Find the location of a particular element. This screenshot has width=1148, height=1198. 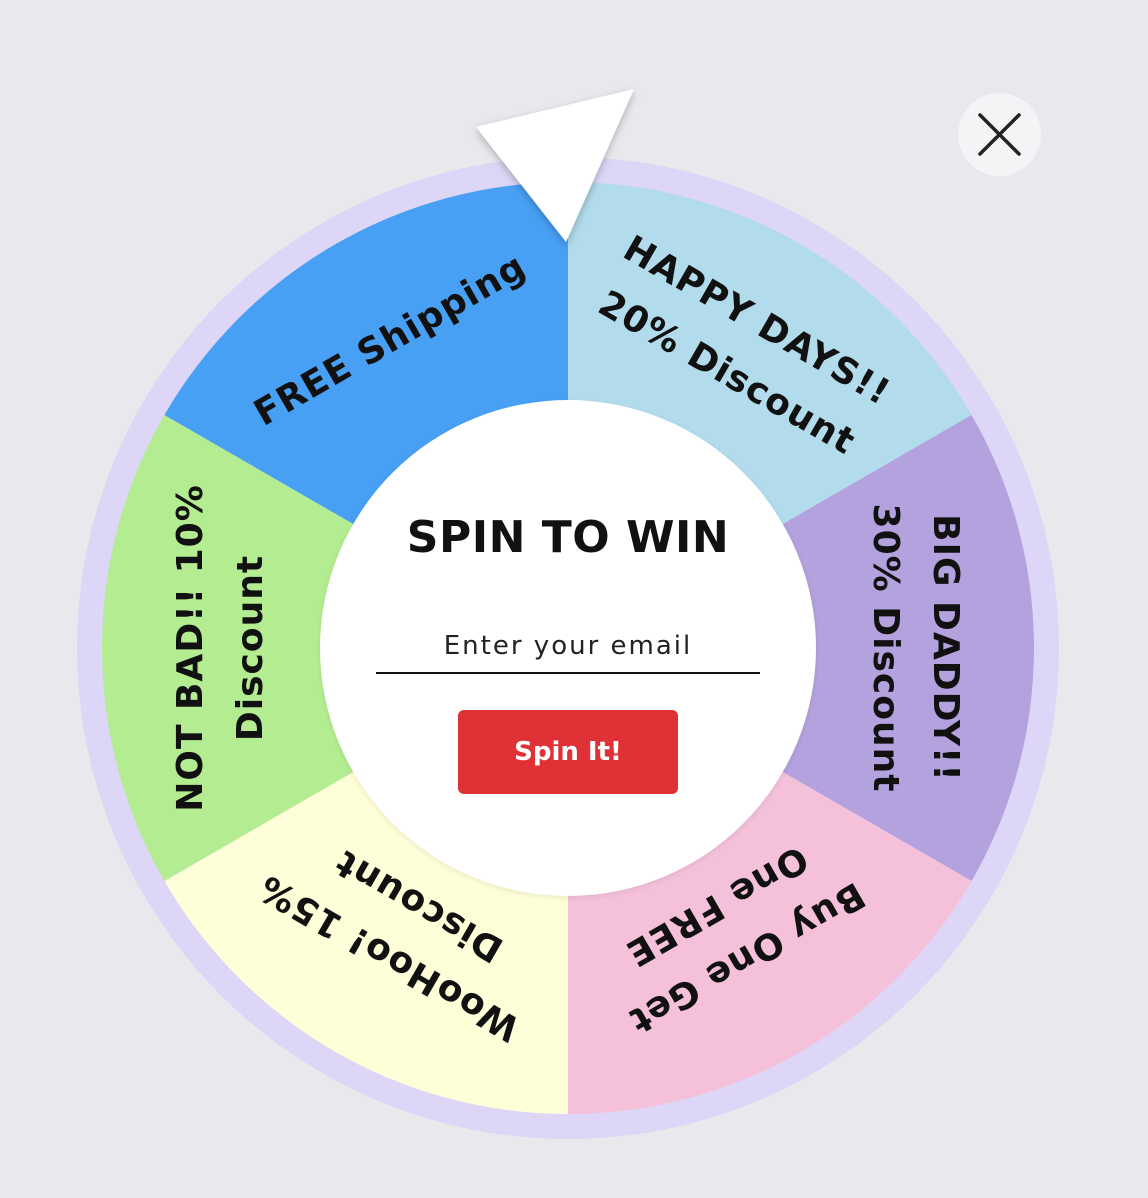

close-icon is located at coordinates (999, 134).